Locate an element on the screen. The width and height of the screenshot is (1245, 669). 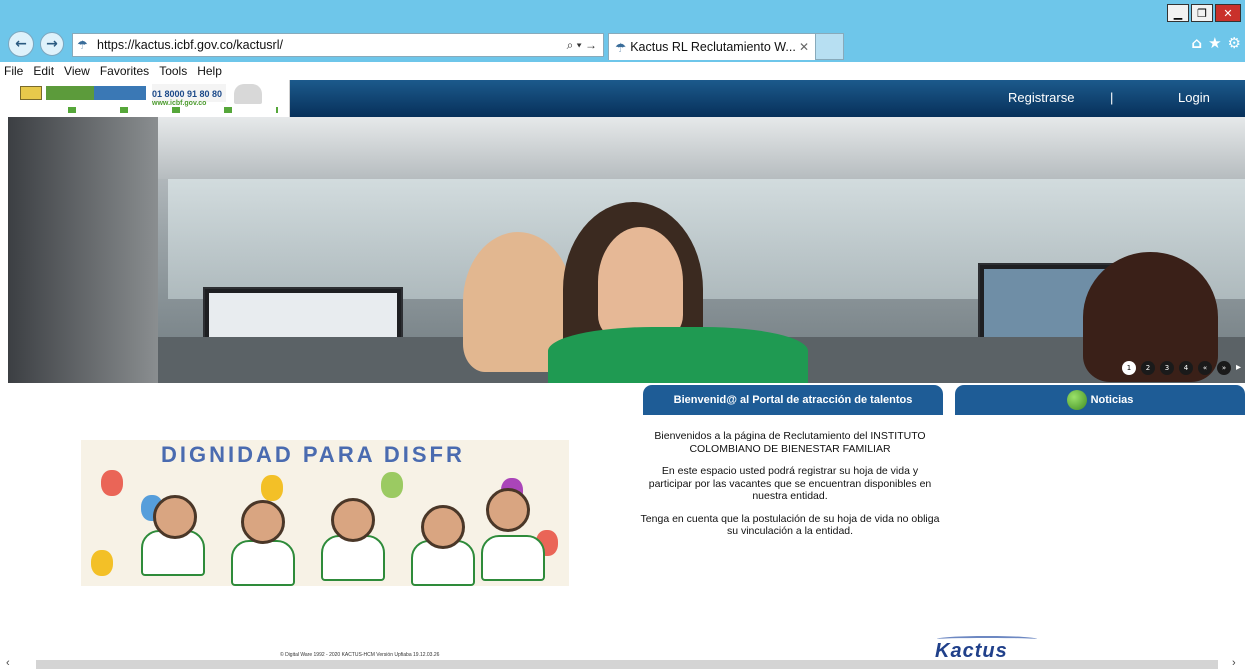
browser-tools: ⌂ ★ ⚙ is located at coordinates (1216, 43).